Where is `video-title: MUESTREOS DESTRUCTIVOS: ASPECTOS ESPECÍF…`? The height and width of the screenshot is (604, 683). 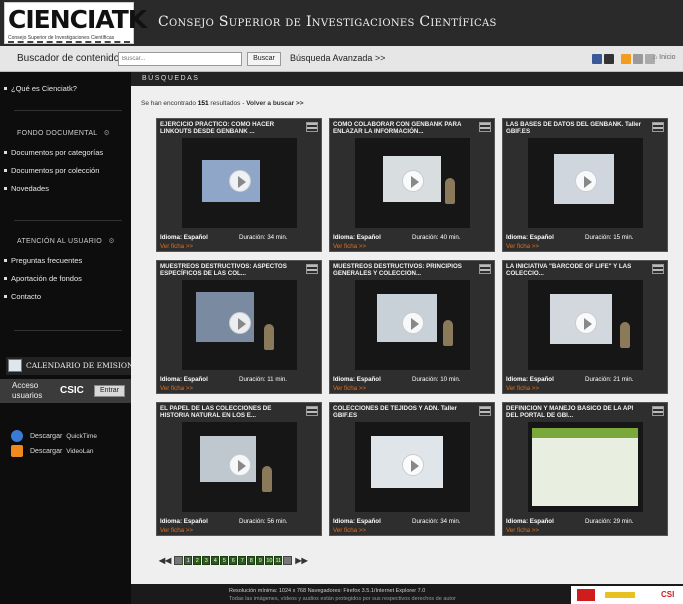
video-title: MUESTREOS DESTRUCTIVOS: ASPECTOS ESPECÍF… is located at coordinates (230, 270).